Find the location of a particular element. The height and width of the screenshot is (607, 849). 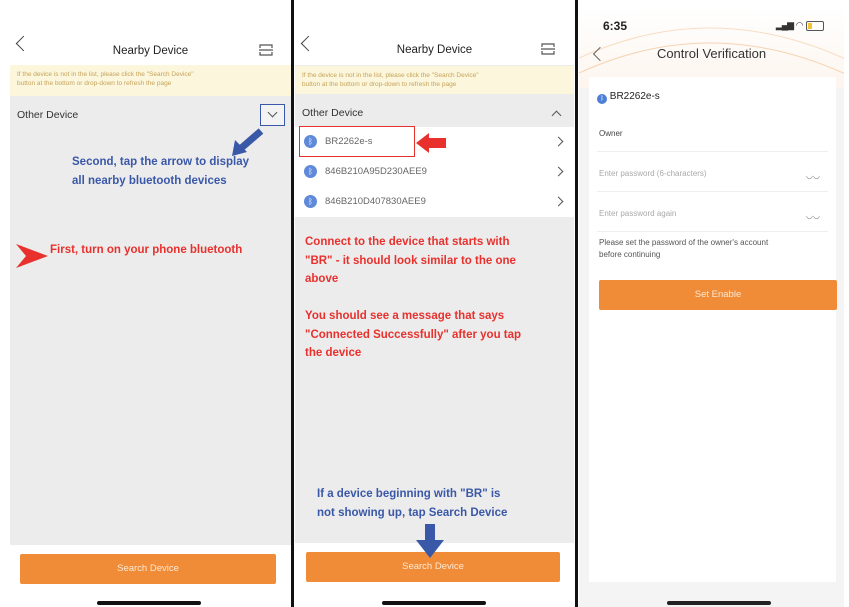

signal-icon: ▂▄▆ is located at coordinates (784, 25).